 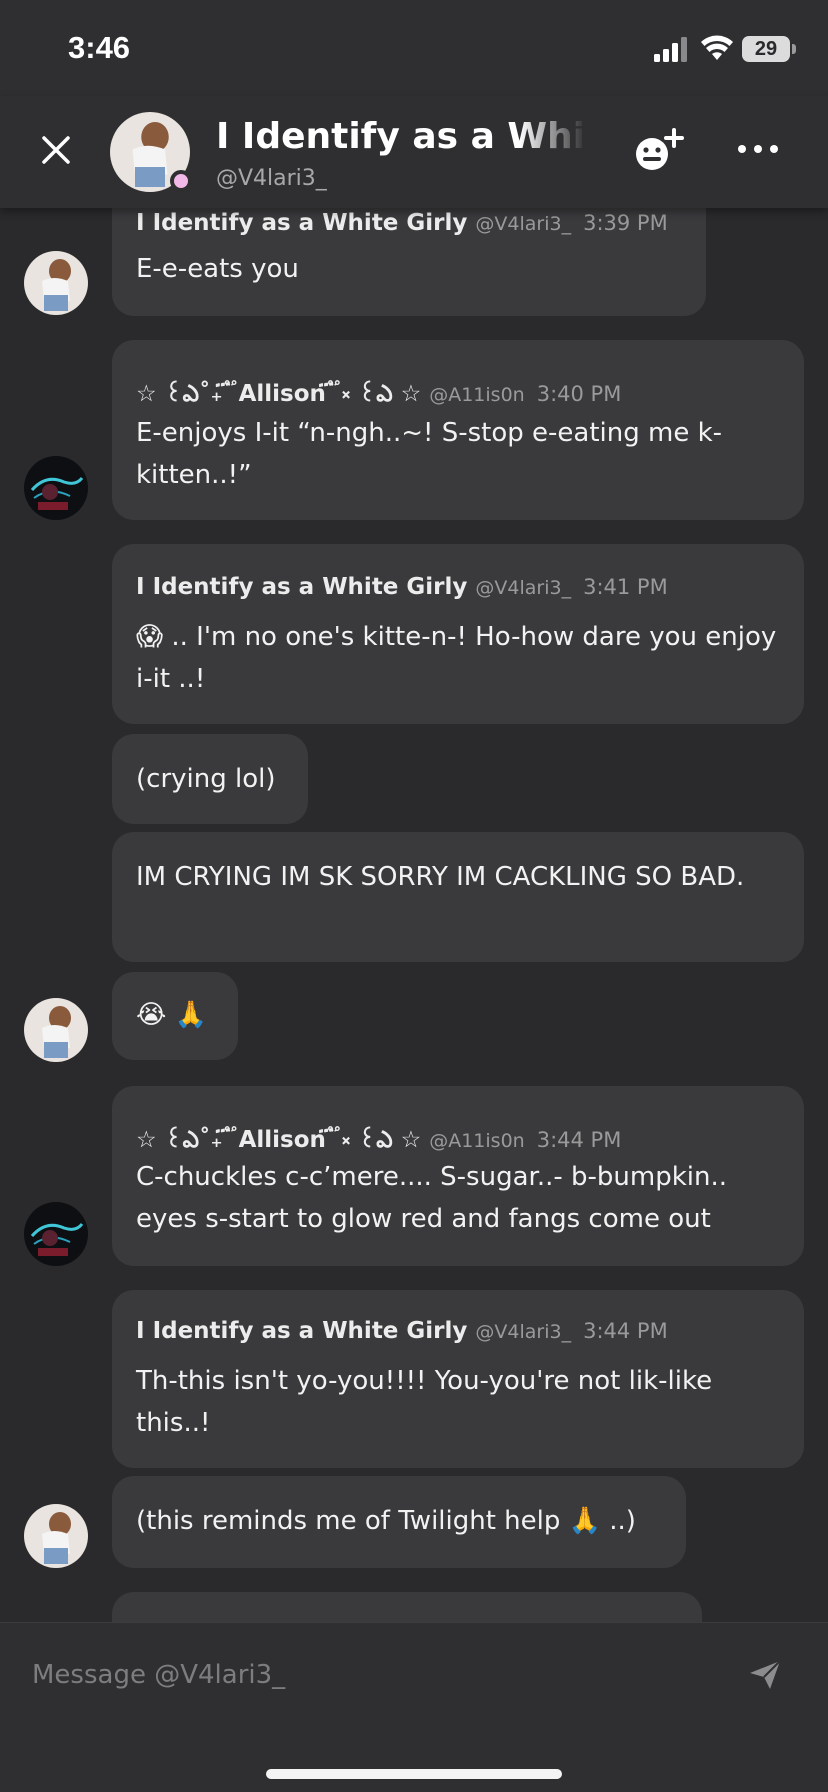 I want to click on signal-icon, so click(x=670, y=49).